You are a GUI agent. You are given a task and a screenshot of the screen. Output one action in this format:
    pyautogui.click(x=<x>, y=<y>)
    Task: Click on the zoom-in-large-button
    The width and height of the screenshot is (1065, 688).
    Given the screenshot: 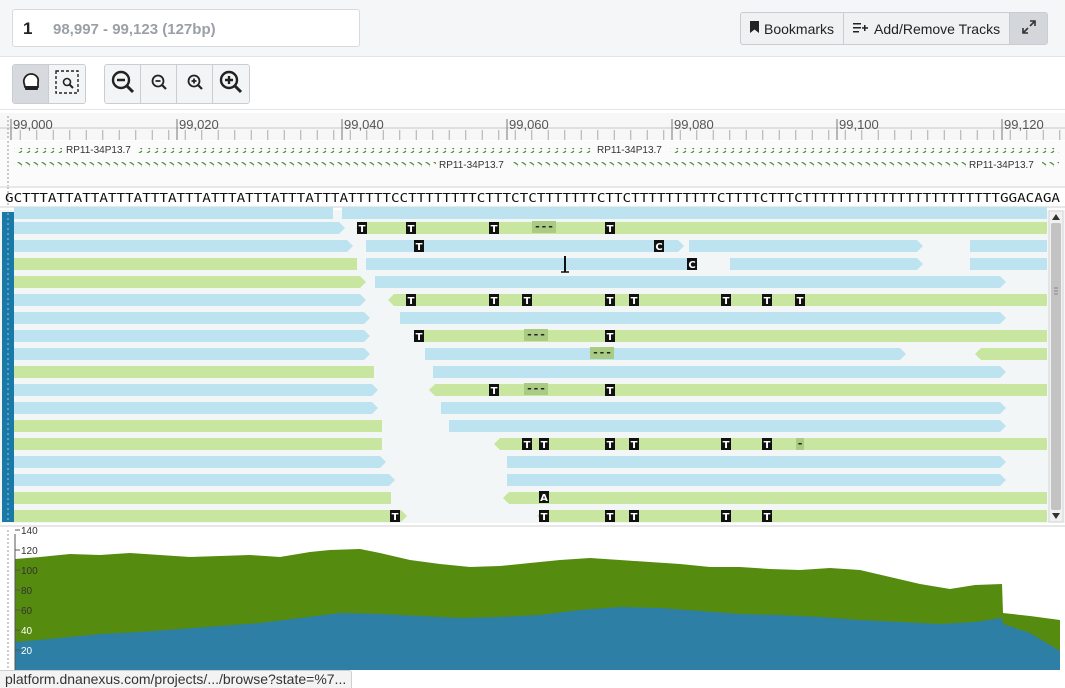 What is the action you would take?
    pyautogui.click(x=231, y=84)
    